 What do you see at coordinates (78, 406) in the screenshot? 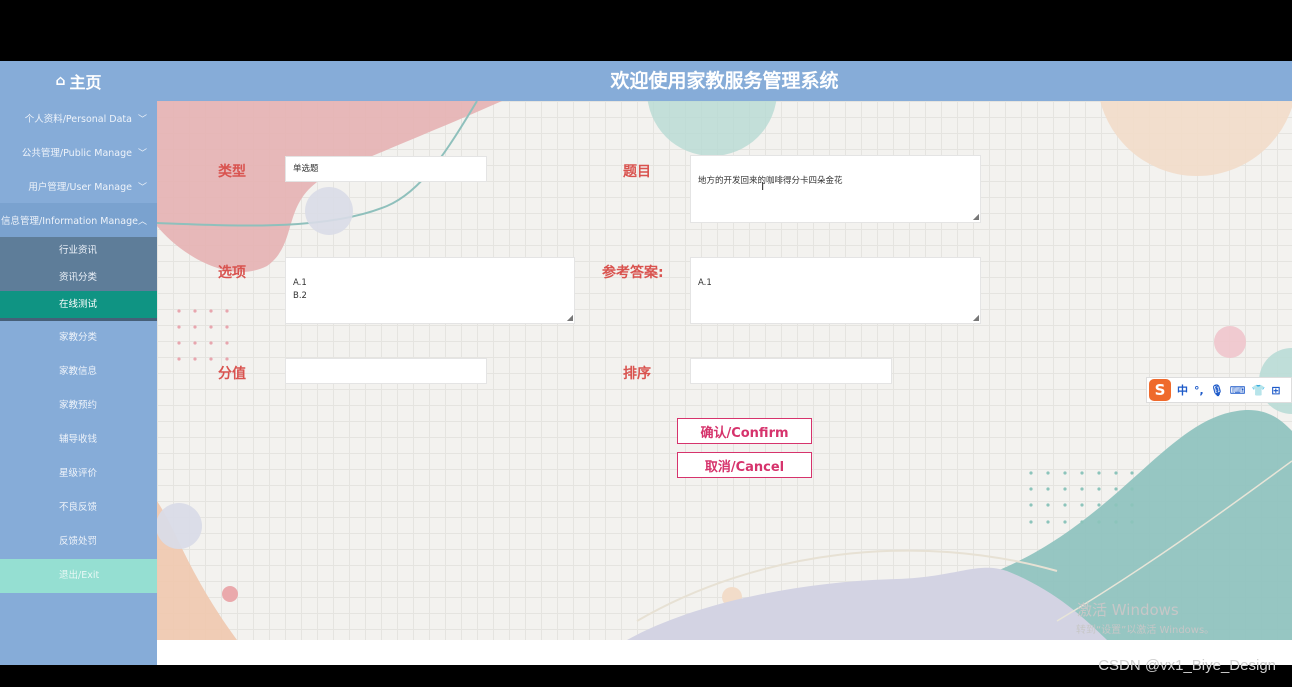
I see `sidebar-item-tutor-booking: 家教预约` at bounding box center [78, 406].